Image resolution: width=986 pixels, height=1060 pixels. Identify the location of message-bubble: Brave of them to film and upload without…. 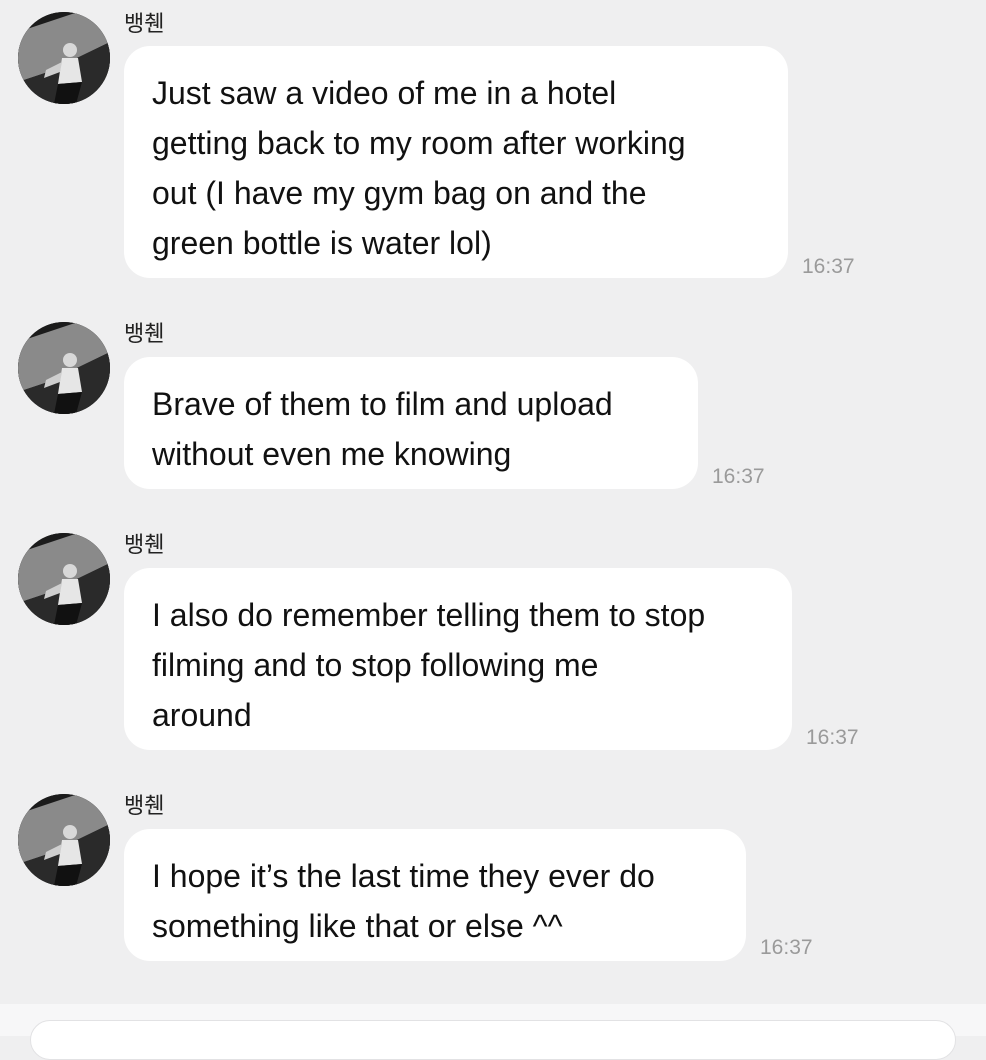
(411, 423).